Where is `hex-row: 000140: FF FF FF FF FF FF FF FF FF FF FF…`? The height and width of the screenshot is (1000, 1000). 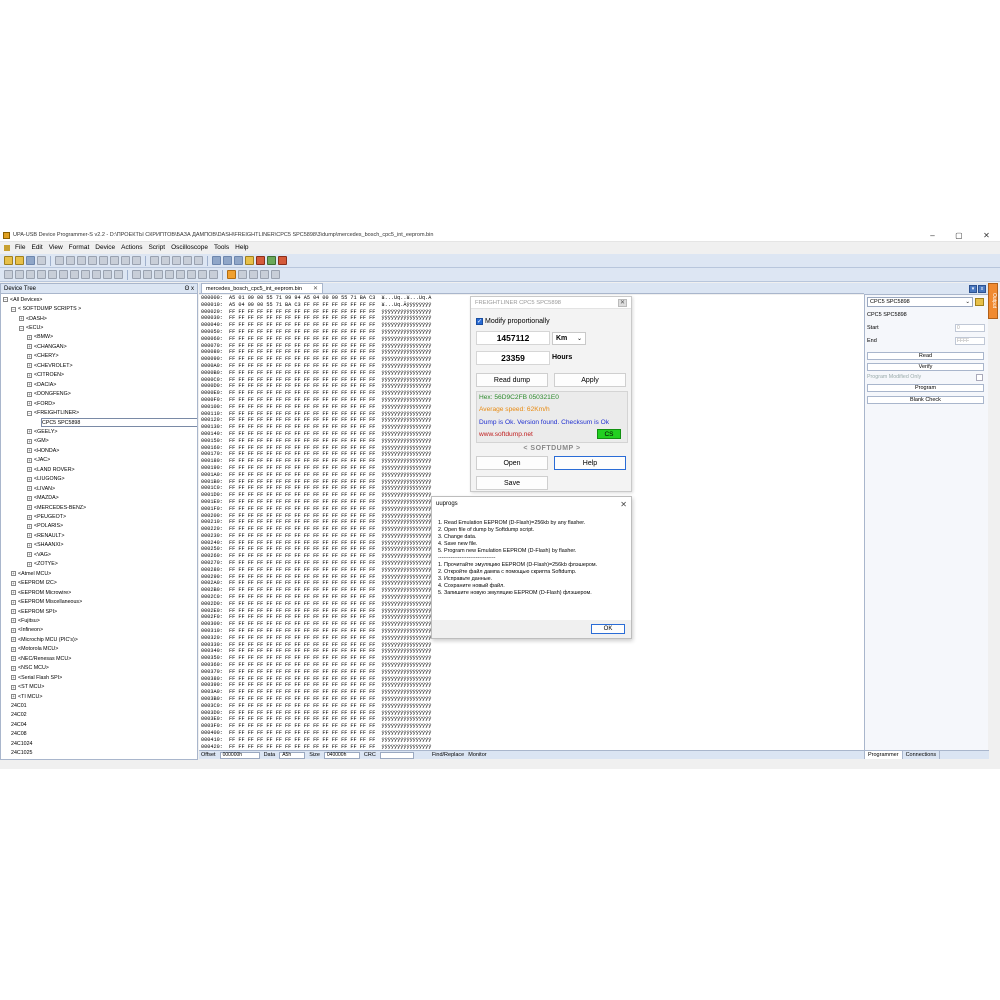 hex-row: 000140: FF FF FF FF FF FF FF FF FF FF FF… is located at coordinates (337, 434).